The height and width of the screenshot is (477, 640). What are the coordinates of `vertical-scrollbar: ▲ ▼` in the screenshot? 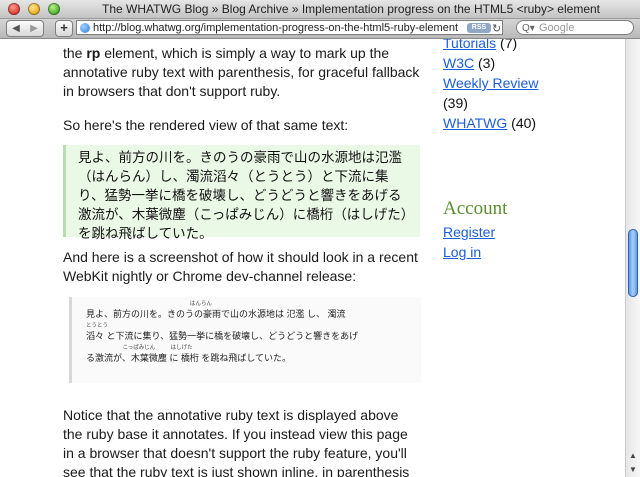 It's located at (632, 258).